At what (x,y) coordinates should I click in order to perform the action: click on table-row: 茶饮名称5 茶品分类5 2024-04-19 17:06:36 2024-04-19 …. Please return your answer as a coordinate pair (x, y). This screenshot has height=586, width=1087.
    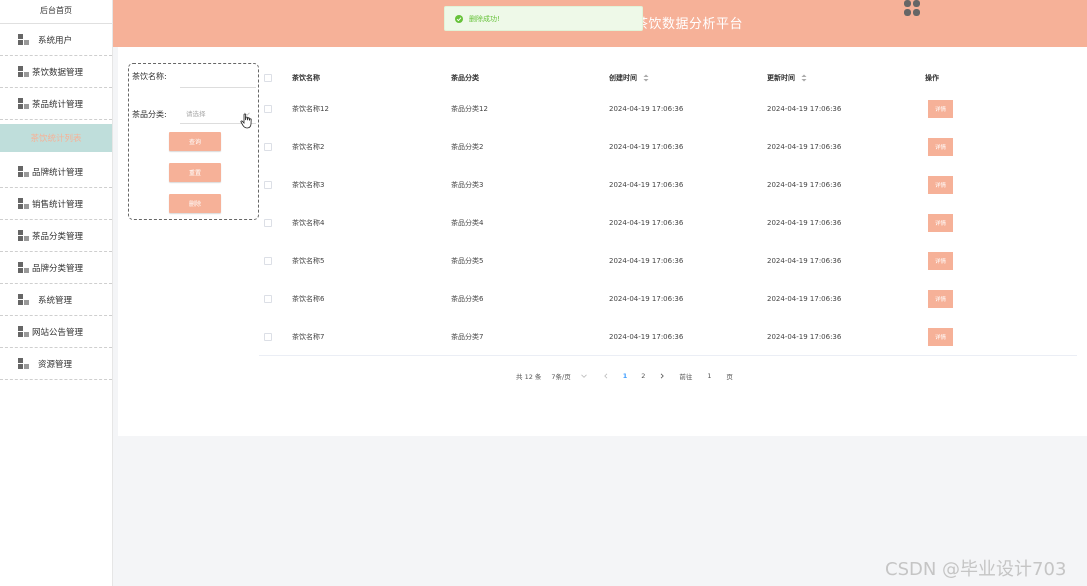
    Looking at the image, I should click on (668, 261).